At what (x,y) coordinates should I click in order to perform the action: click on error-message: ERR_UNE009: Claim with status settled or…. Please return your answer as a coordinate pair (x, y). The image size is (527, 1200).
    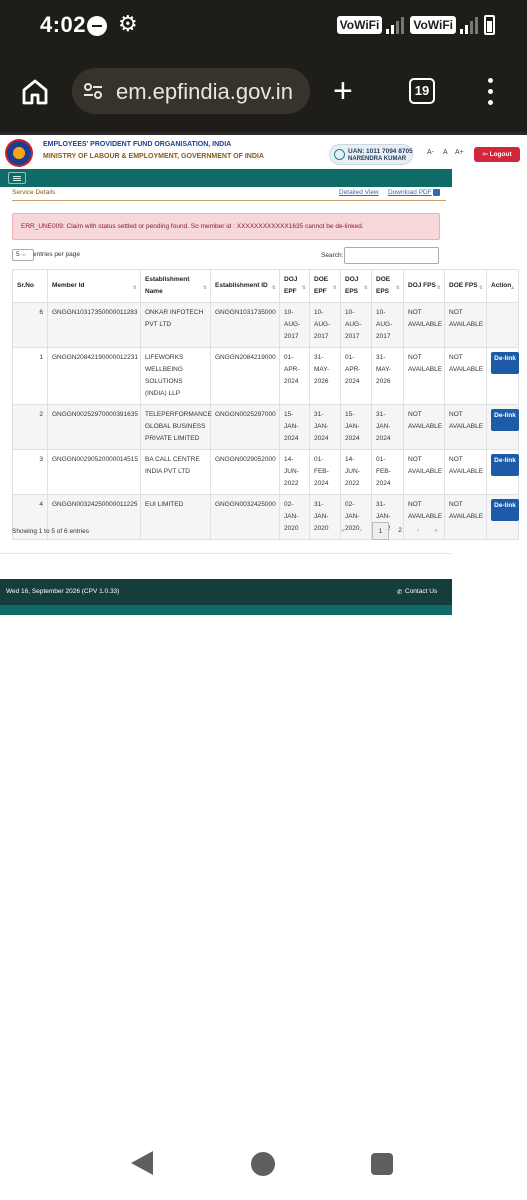
    Looking at the image, I should click on (192, 226).